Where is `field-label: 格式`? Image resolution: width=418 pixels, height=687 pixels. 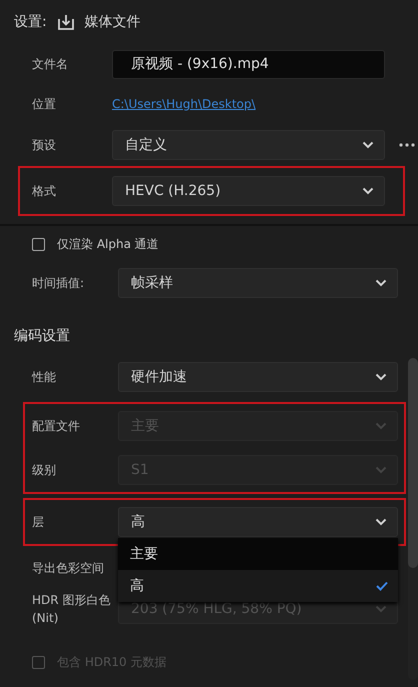
field-label: 格式 is located at coordinates (44, 191).